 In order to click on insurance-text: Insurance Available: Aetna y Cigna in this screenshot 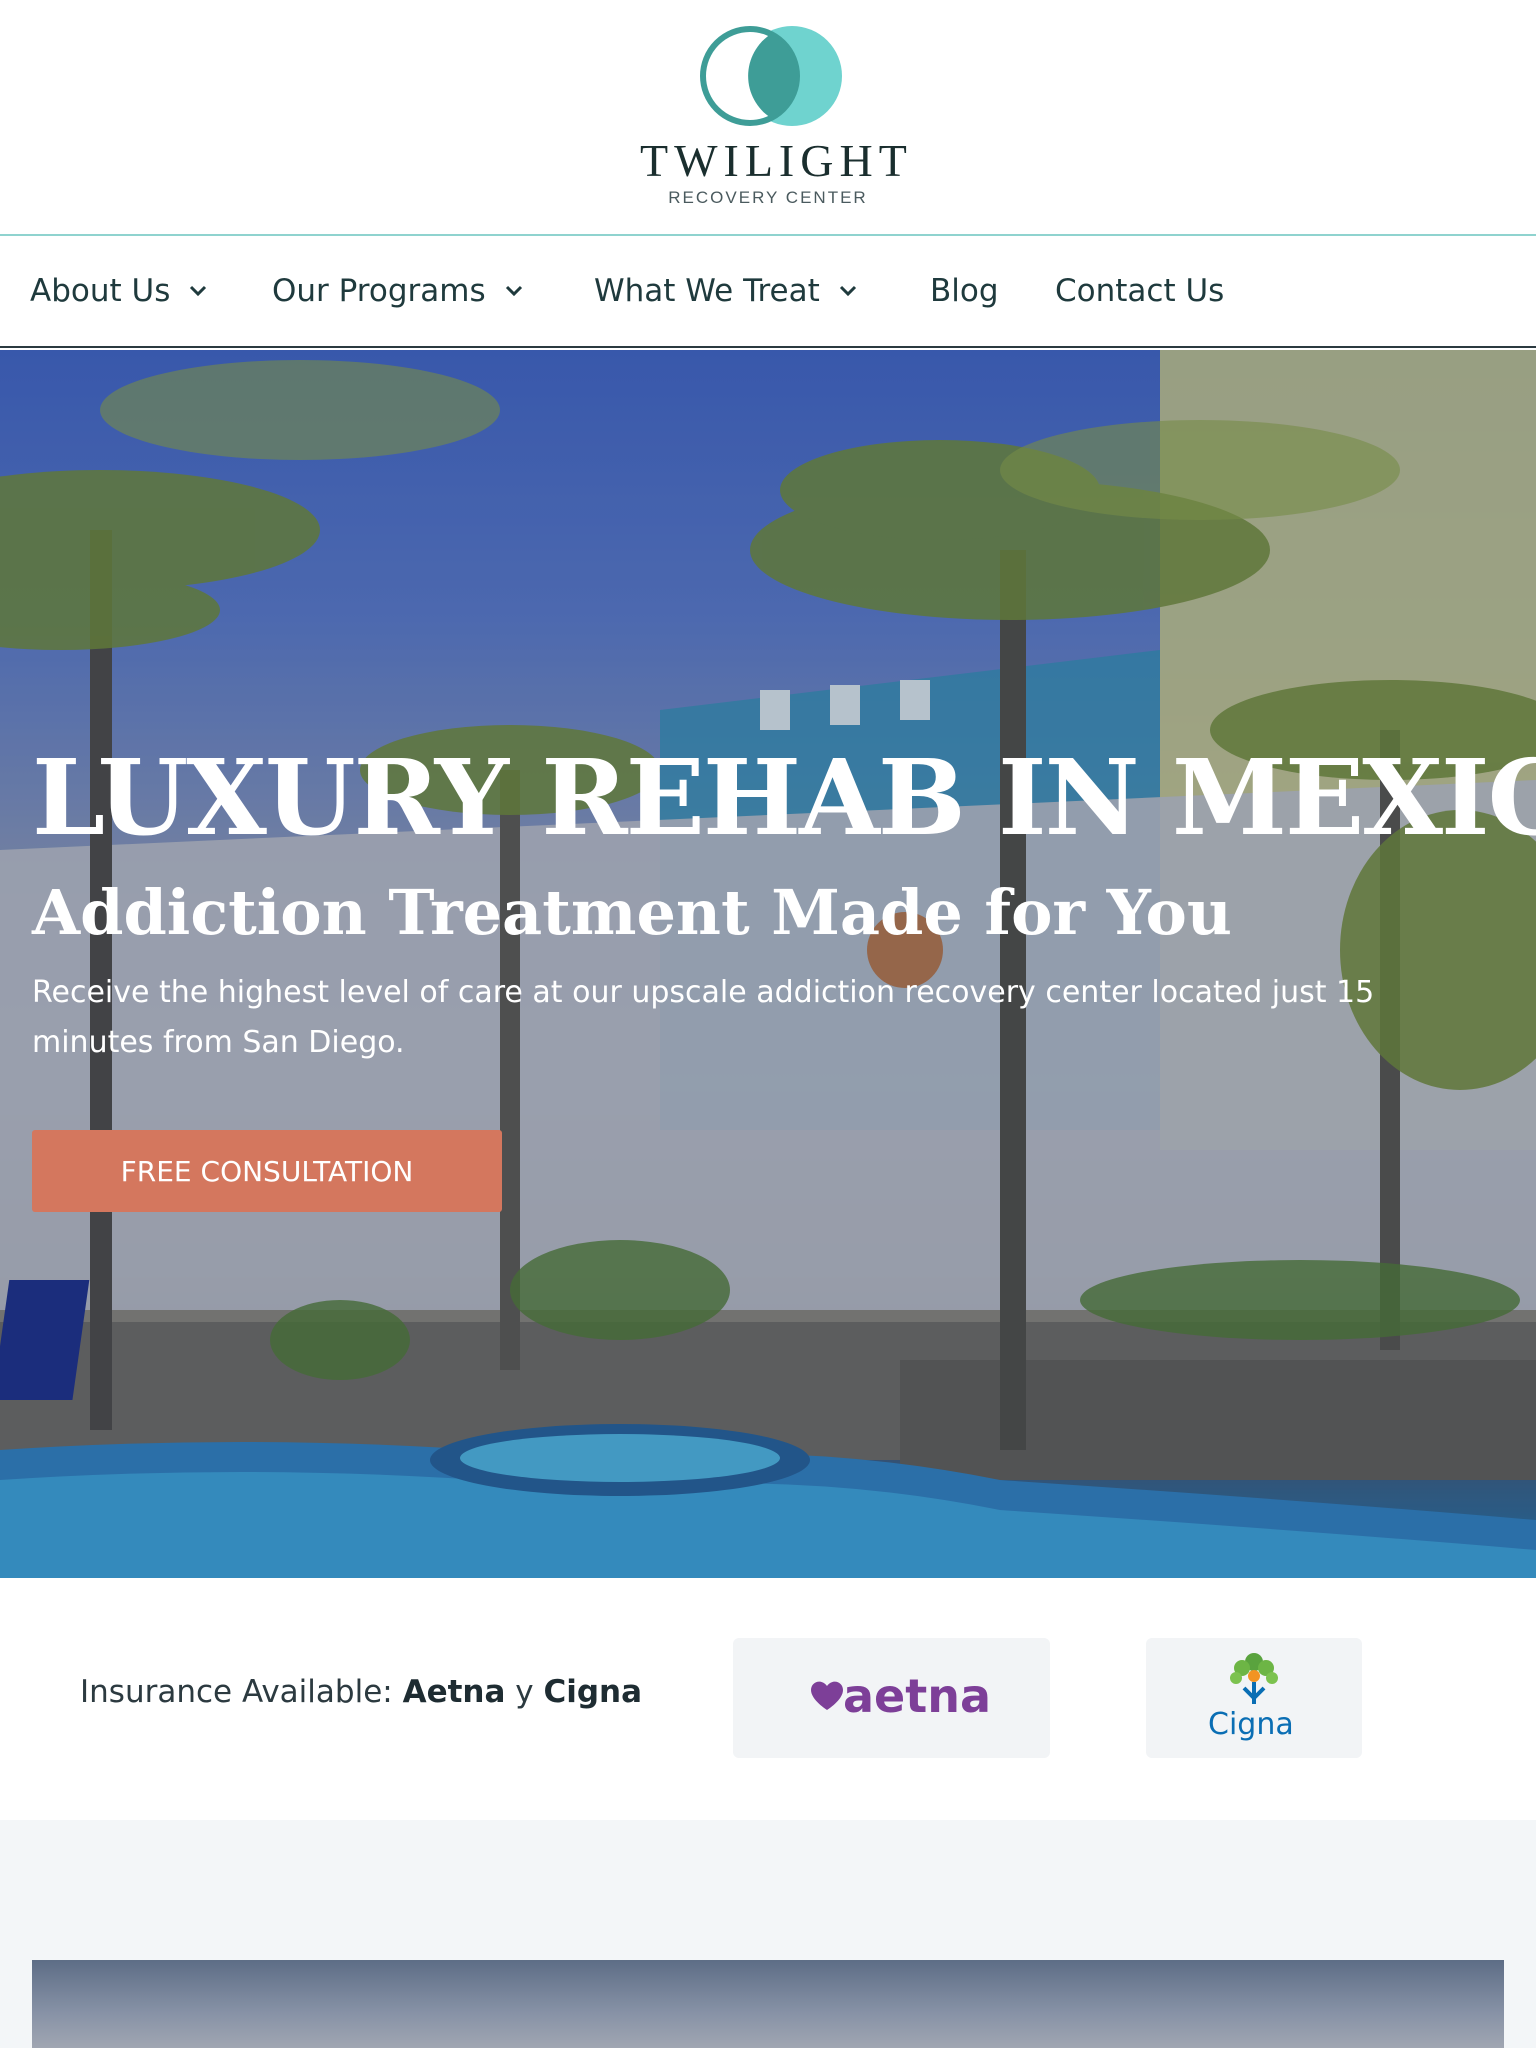, I will do `click(361, 1692)`.